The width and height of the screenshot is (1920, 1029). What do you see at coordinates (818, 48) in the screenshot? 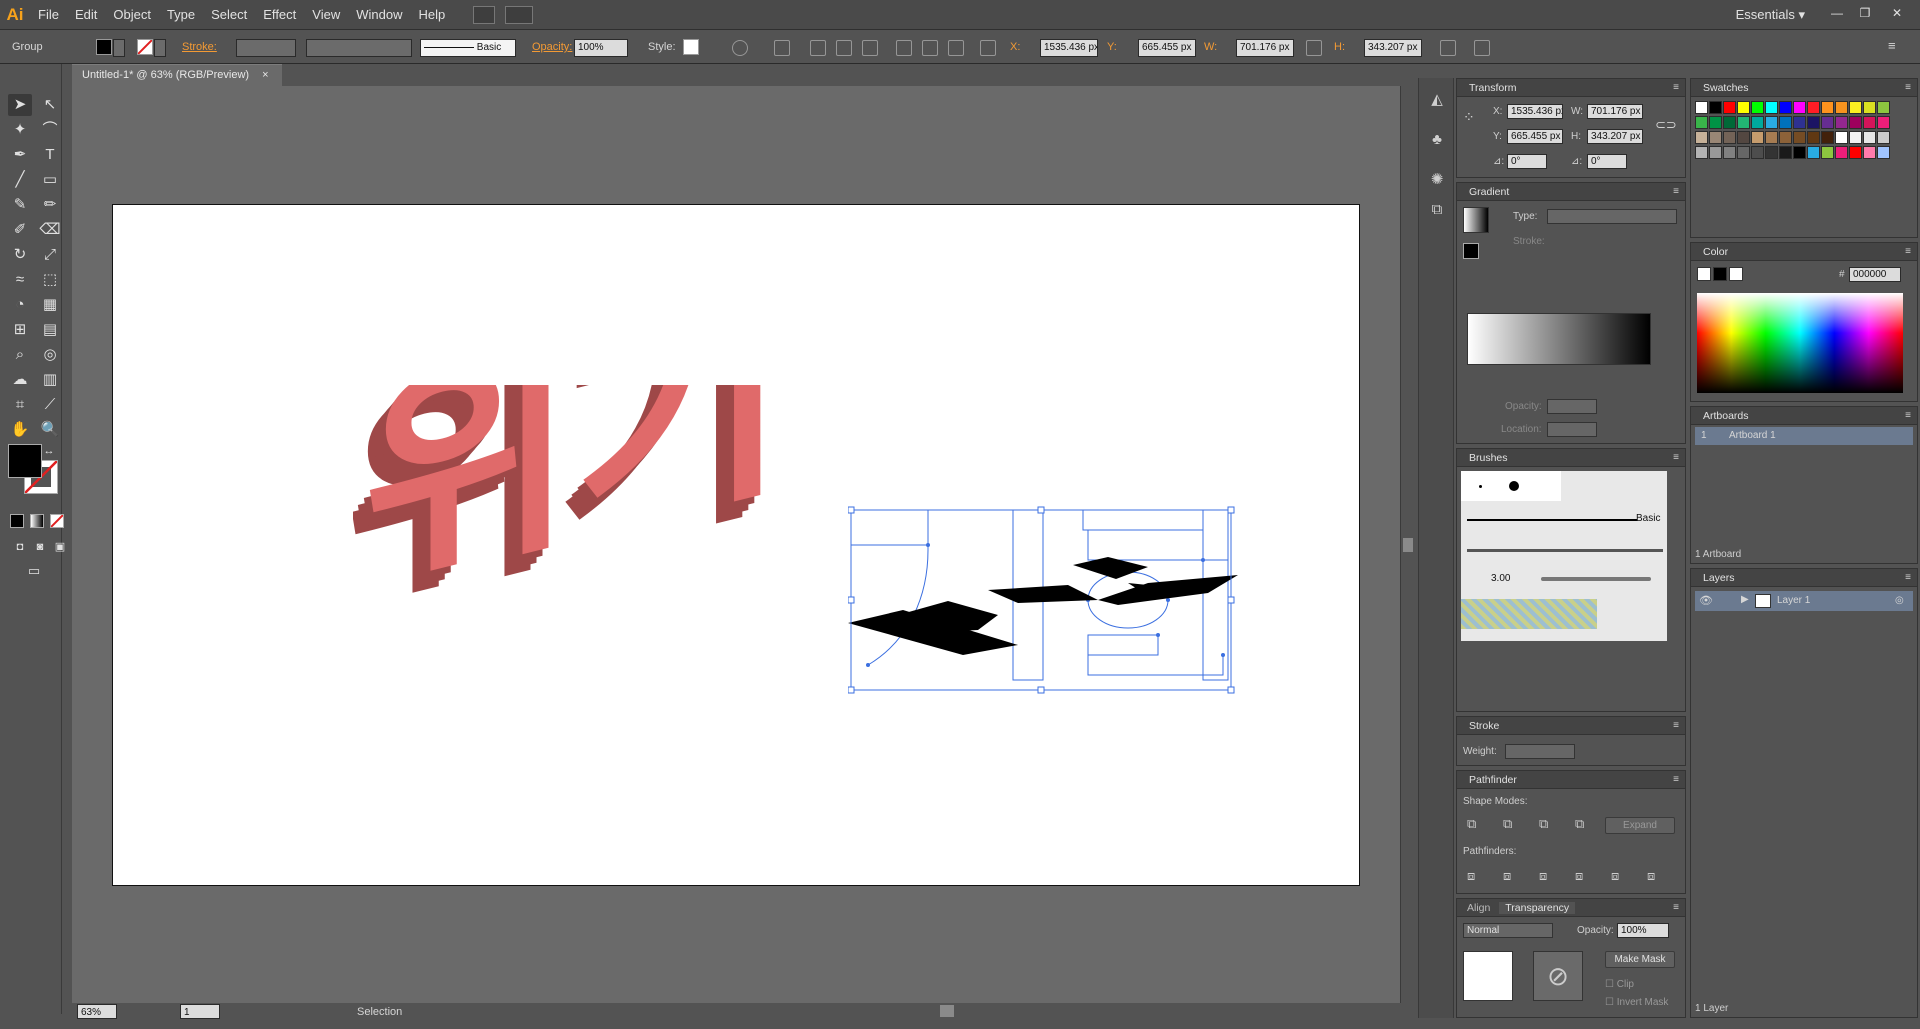
I see `align-left-icon` at bounding box center [818, 48].